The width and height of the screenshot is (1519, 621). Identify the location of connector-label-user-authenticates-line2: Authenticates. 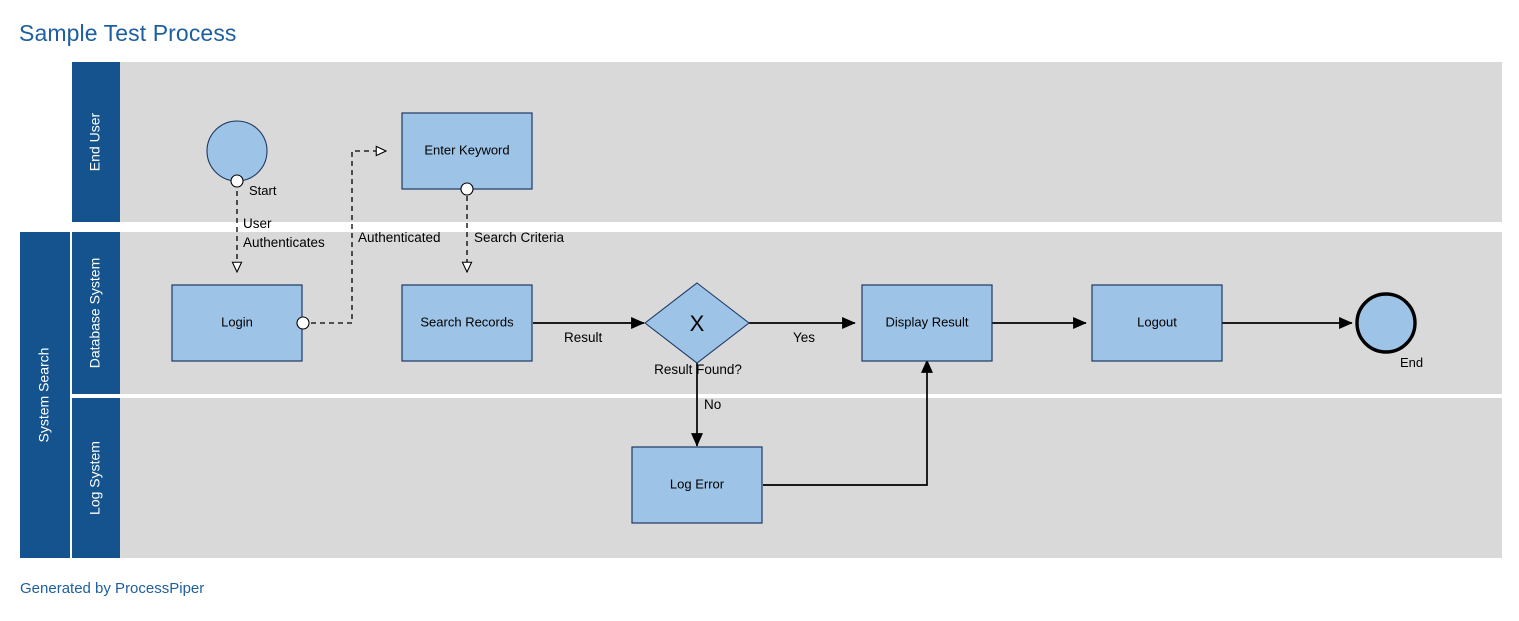
(284, 242).